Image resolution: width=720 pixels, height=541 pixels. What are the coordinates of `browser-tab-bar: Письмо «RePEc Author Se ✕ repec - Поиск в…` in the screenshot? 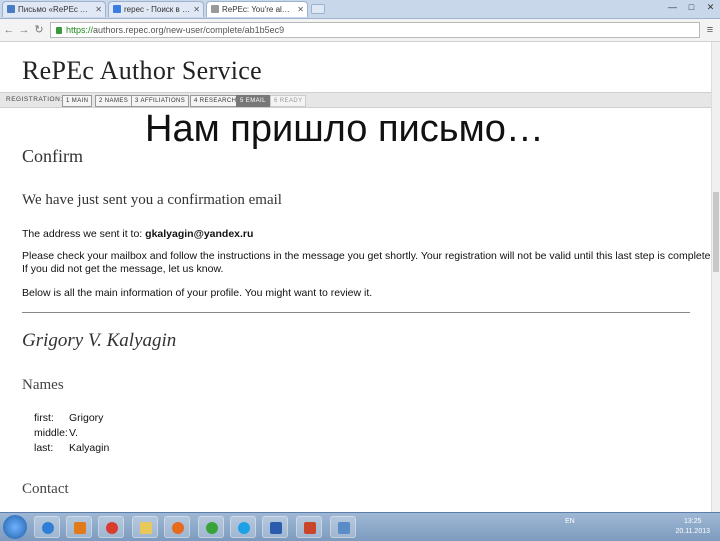 It's located at (360, 9).